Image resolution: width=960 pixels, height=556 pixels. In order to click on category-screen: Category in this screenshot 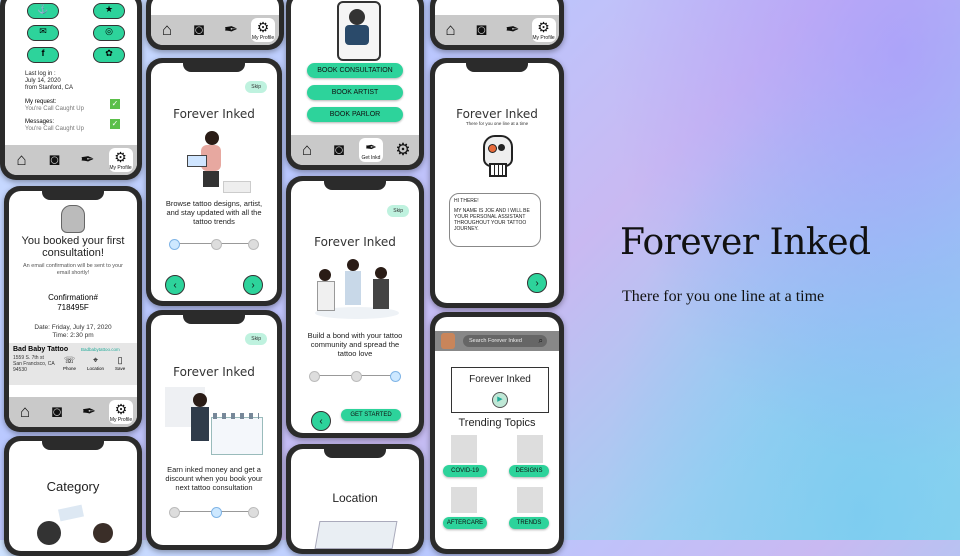, I will do `click(73, 496)`.